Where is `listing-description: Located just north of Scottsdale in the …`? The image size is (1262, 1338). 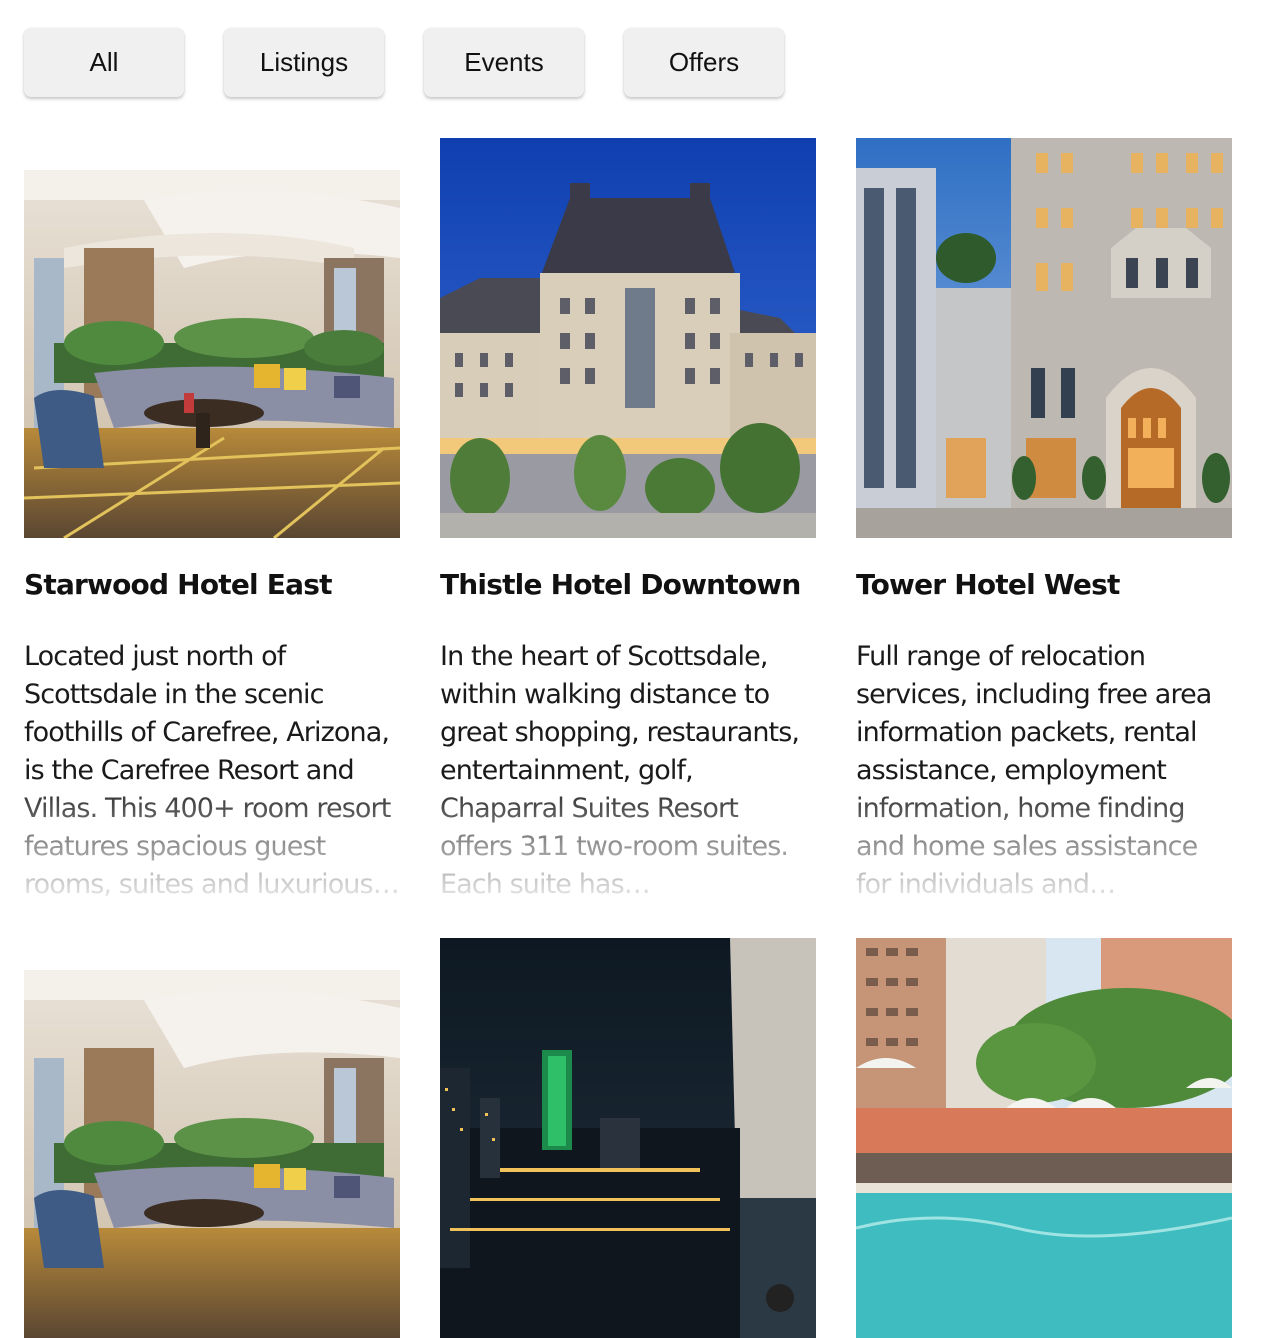 listing-description: Located just north of Scottsdale in the … is located at coordinates (212, 770).